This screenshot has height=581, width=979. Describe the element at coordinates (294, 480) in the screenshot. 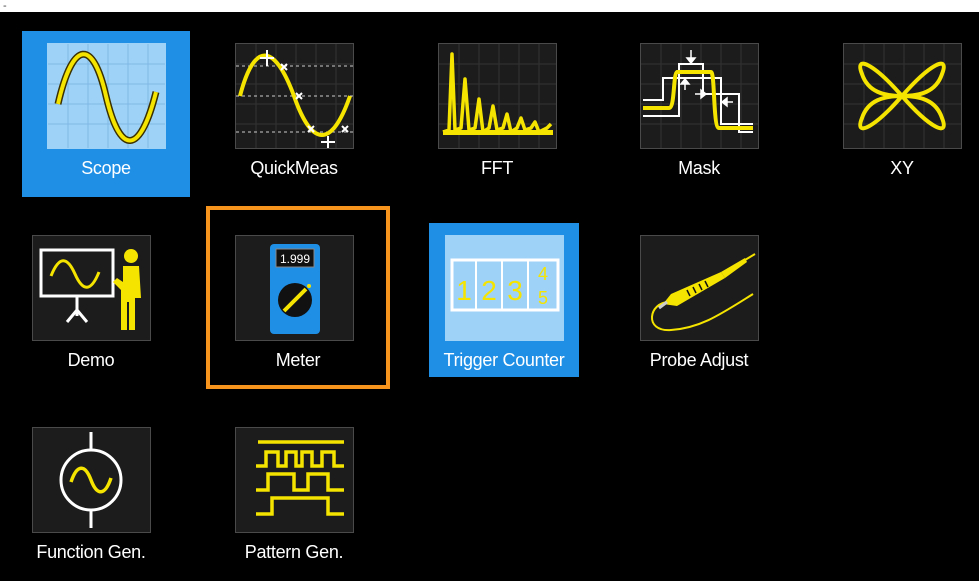

I see `pattern-generator-icon` at that location.